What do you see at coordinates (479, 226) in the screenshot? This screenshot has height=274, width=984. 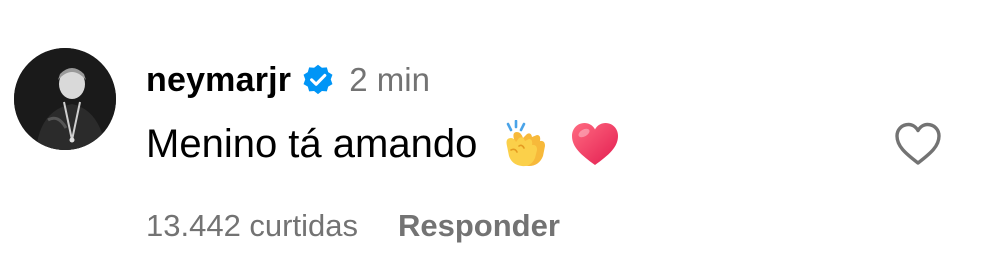 I see `reply-button: Responder` at bounding box center [479, 226].